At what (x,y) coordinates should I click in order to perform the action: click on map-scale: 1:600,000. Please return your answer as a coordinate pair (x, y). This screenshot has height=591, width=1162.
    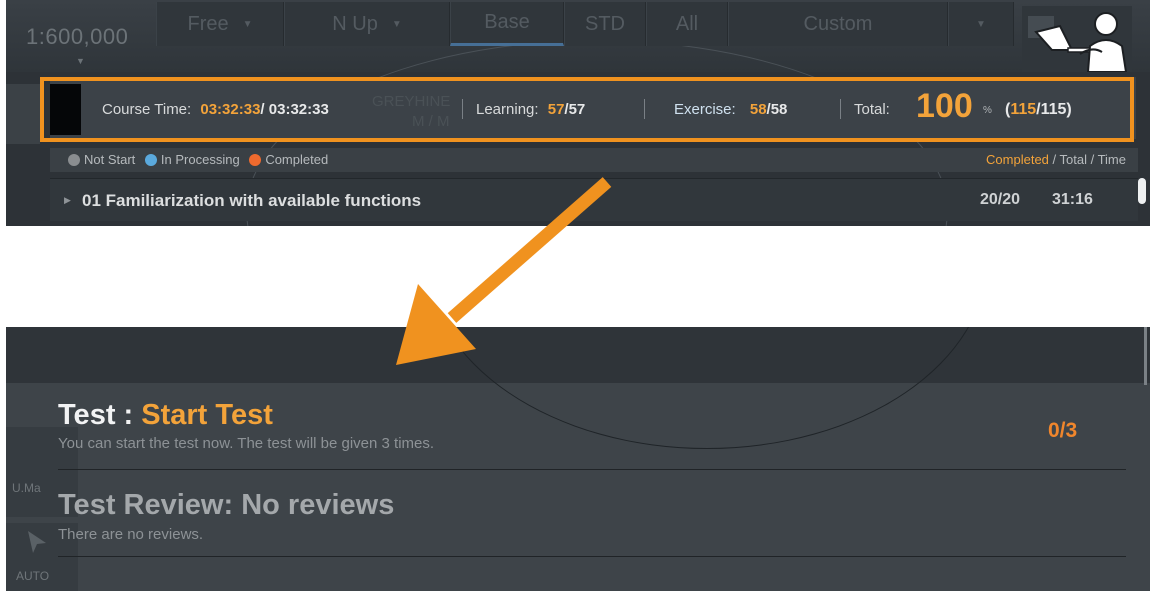
    Looking at the image, I should click on (77, 37).